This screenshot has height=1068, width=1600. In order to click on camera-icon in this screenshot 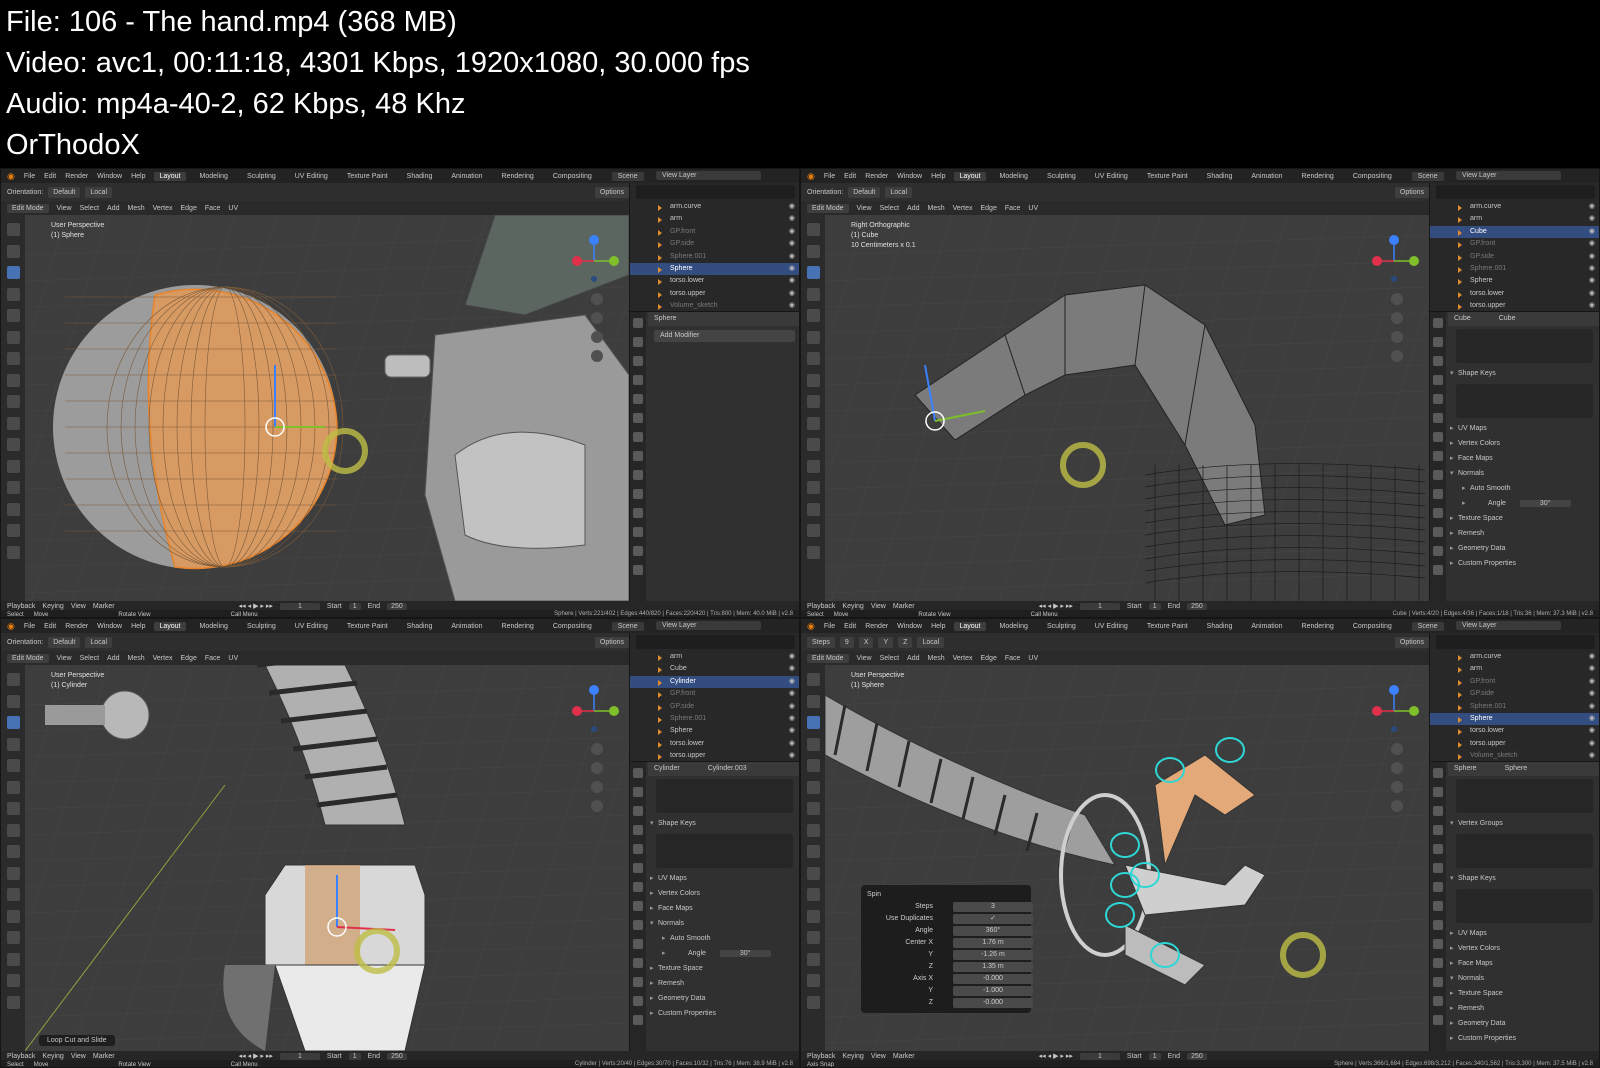, I will do `click(597, 337)`.